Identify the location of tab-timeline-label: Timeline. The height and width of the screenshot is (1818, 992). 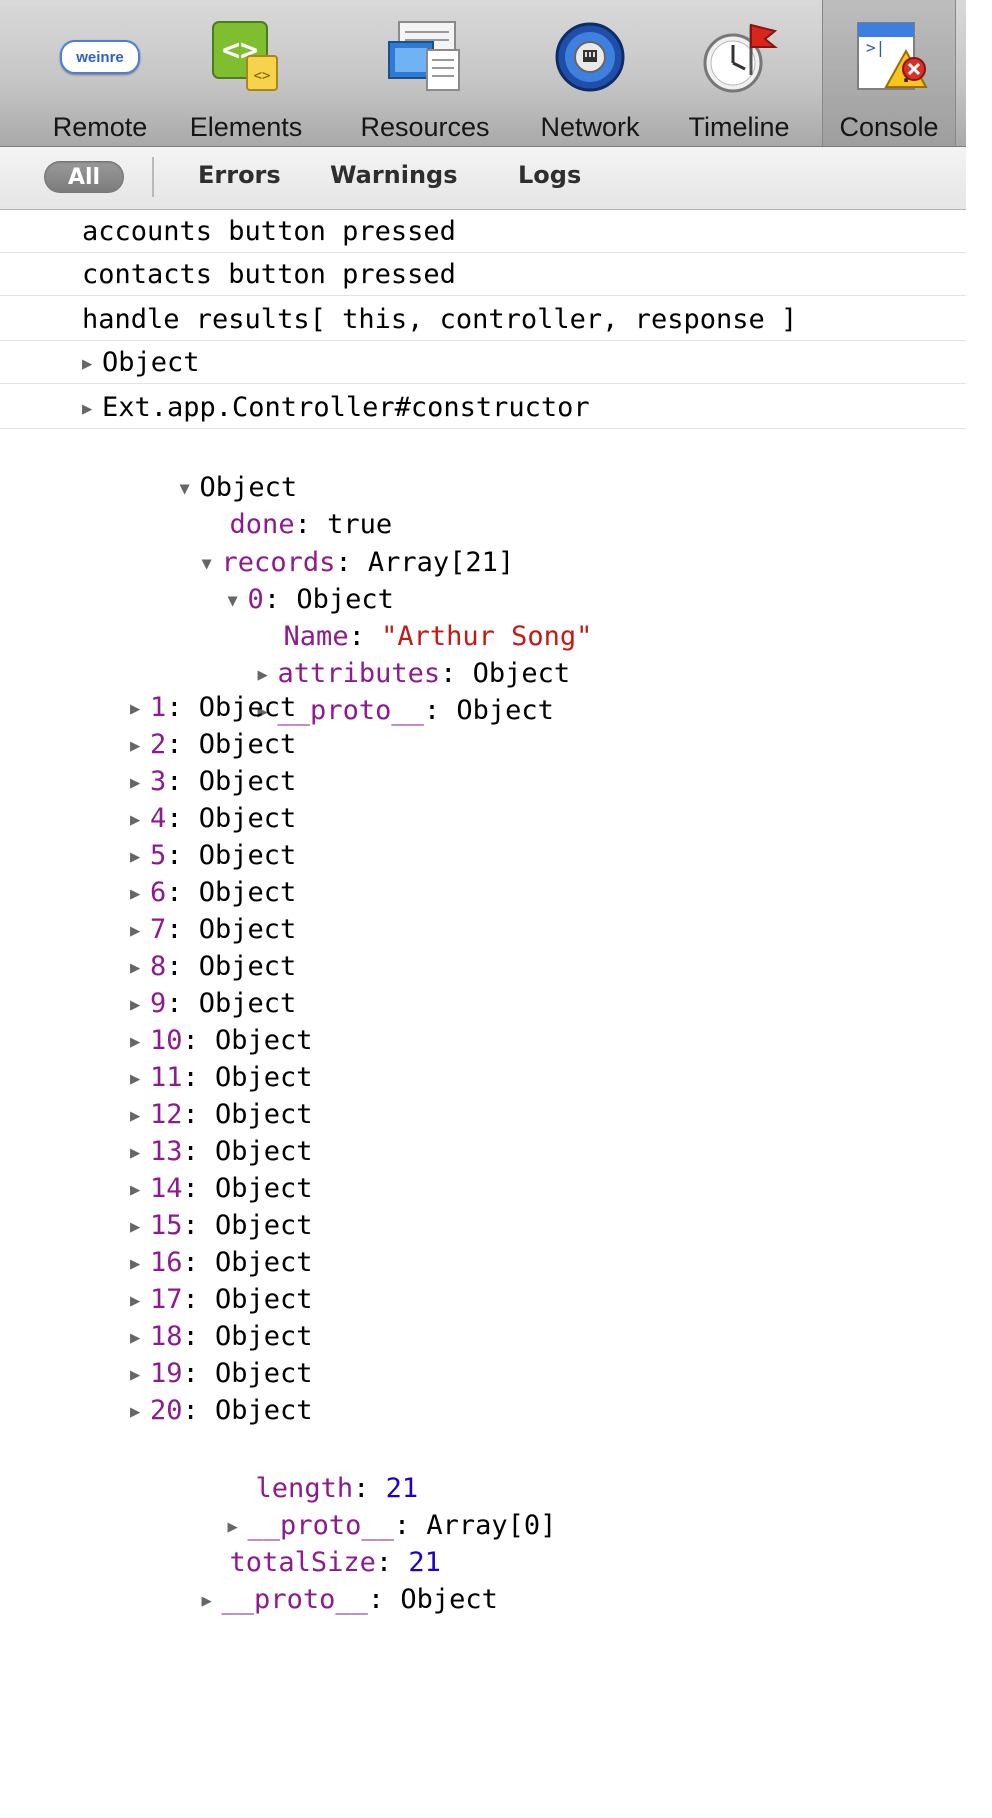
(739, 127).